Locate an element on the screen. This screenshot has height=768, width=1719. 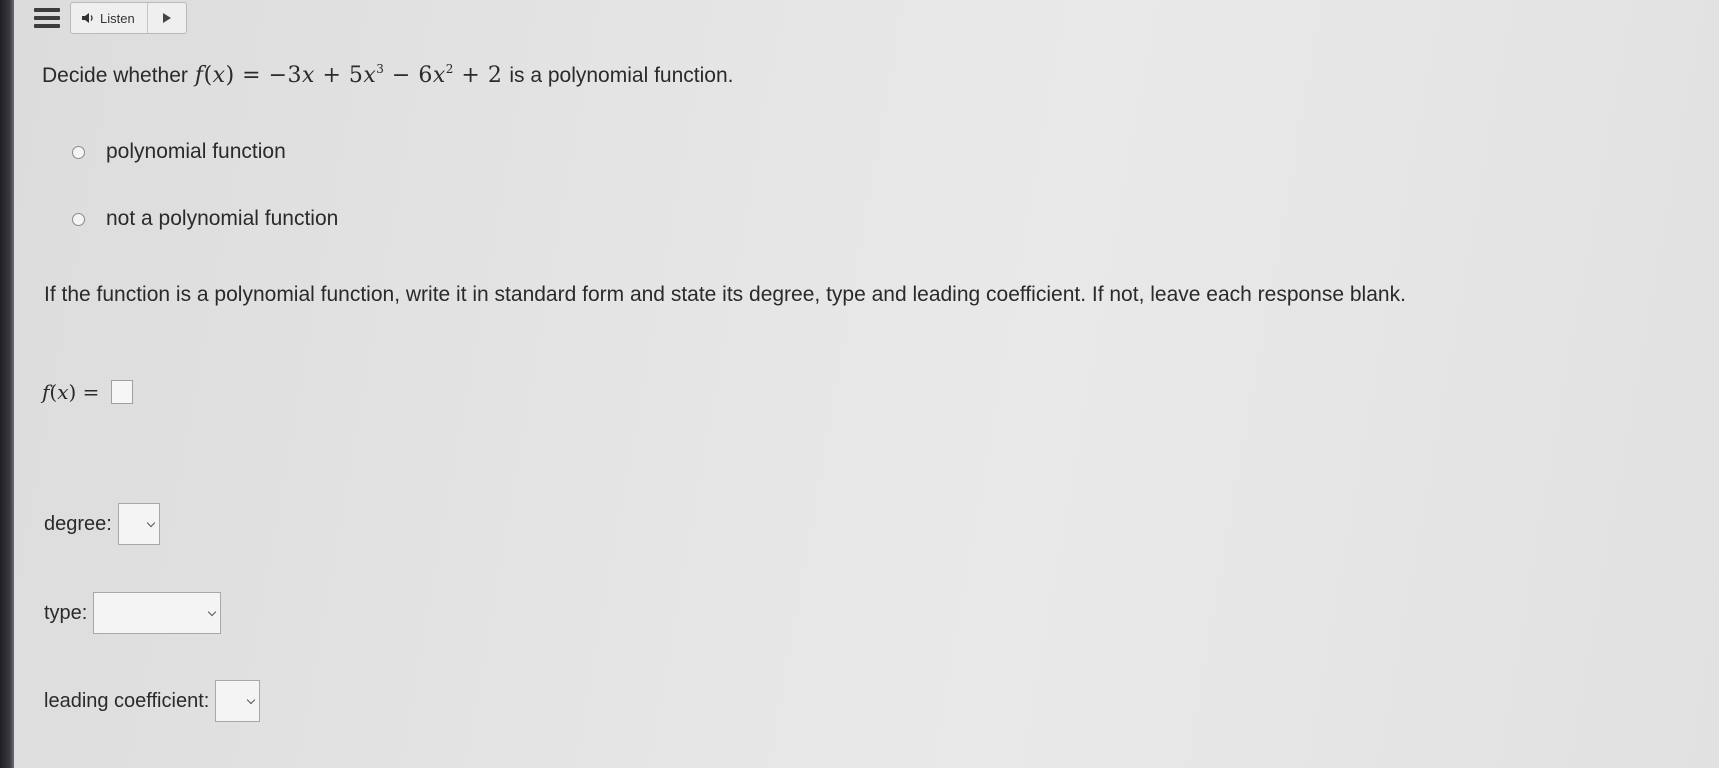
degree-label: degree: is located at coordinates (78, 523).